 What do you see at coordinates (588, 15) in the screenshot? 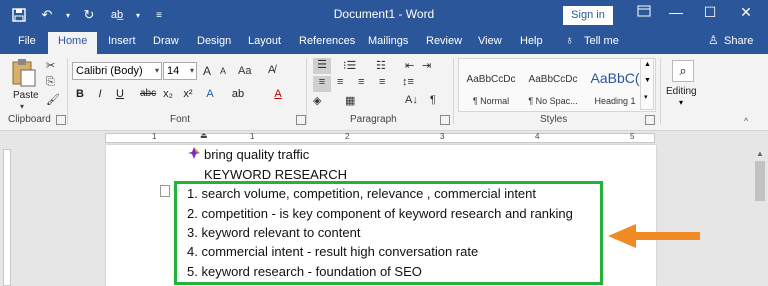
I see `sign-in-button: Sign in` at bounding box center [588, 15].